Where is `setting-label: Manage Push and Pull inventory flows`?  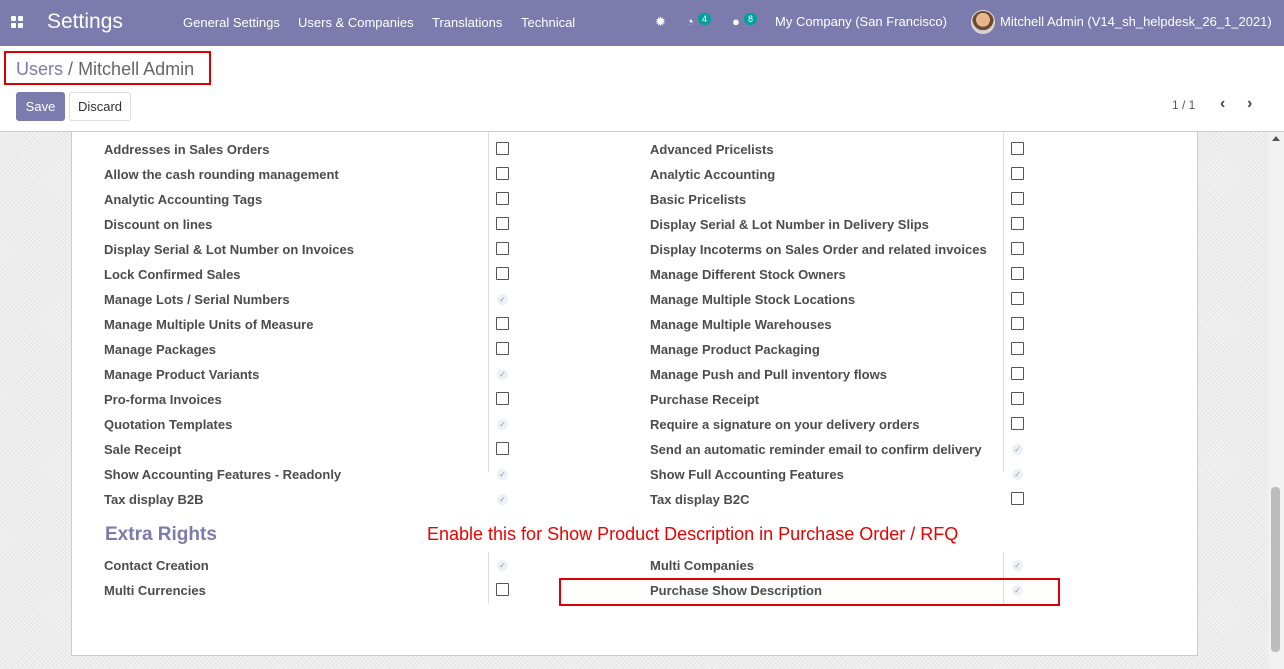
setting-label: Manage Push and Pull inventory flows is located at coordinates (768, 374).